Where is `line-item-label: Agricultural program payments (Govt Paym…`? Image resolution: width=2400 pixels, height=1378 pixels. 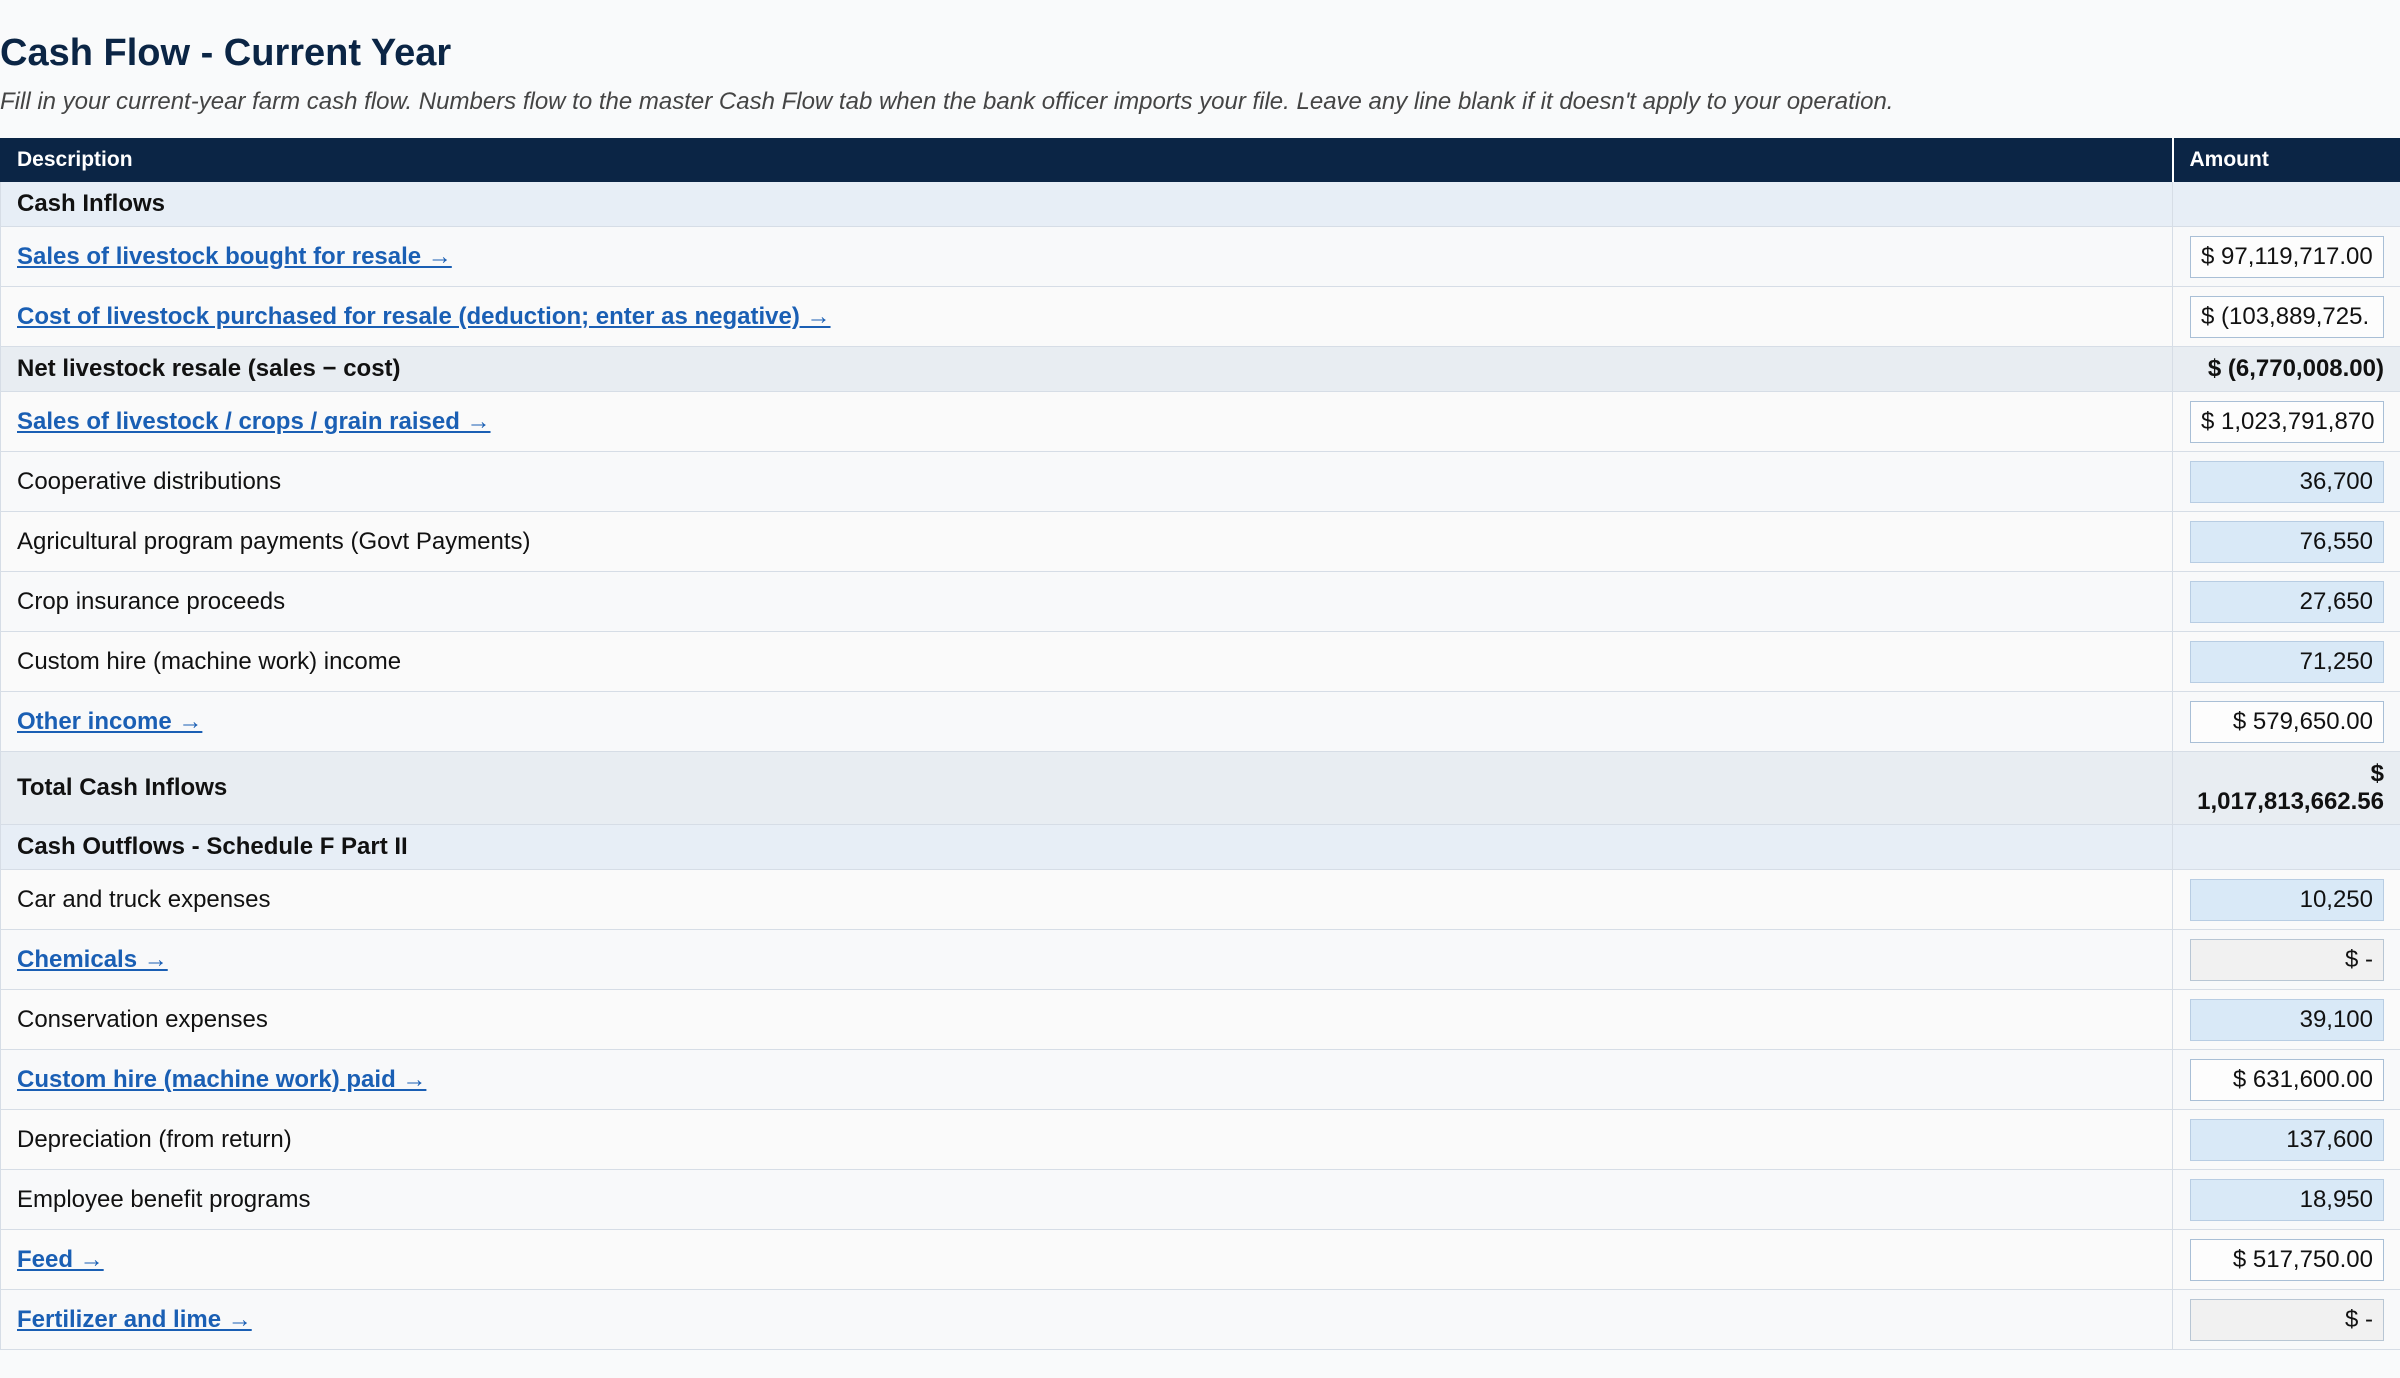 line-item-label: Agricultural program payments (Govt Paym… is located at coordinates (1086, 541).